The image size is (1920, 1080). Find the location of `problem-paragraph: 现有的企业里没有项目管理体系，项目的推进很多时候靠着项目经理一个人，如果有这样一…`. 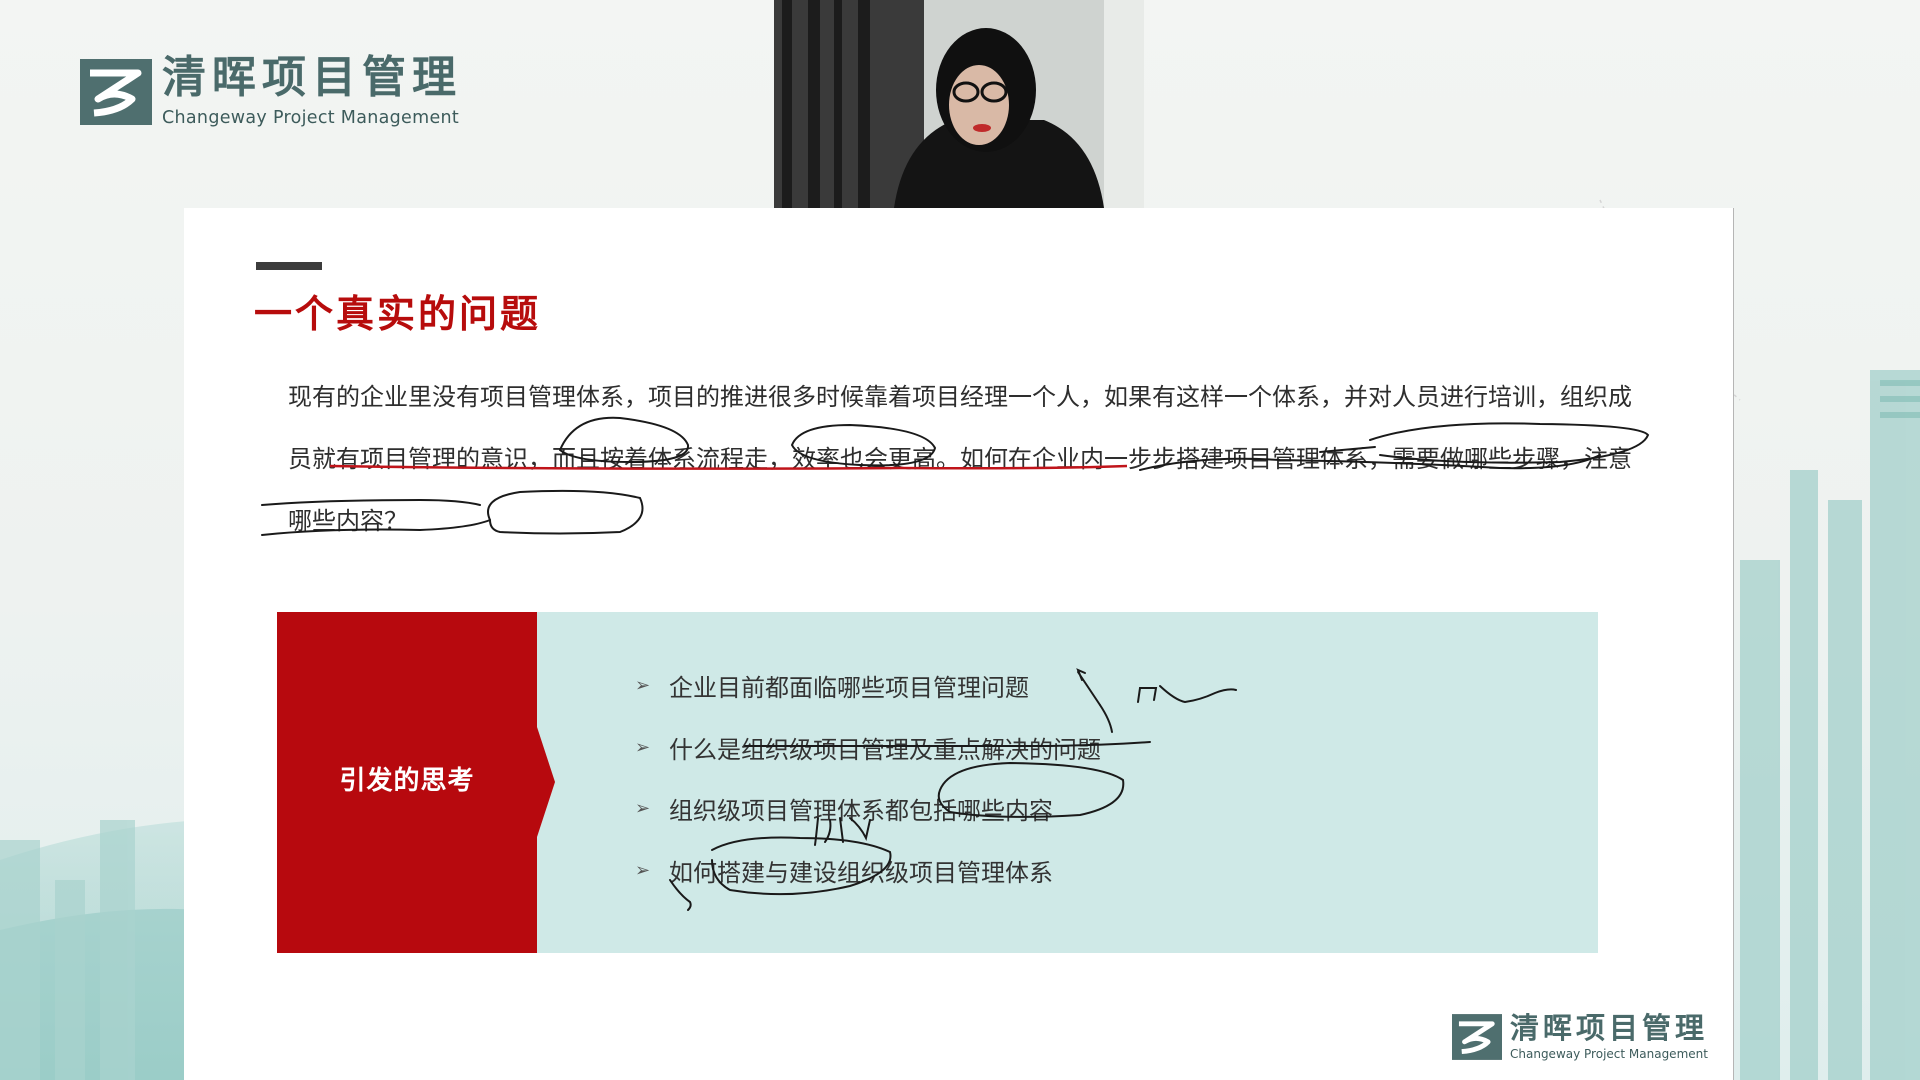

problem-paragraph: 现有的企业里没有项目管理体系，项目的推进很多时候靠着项目经理一个人，如果有这样一… is located at coordinates (960, 459).